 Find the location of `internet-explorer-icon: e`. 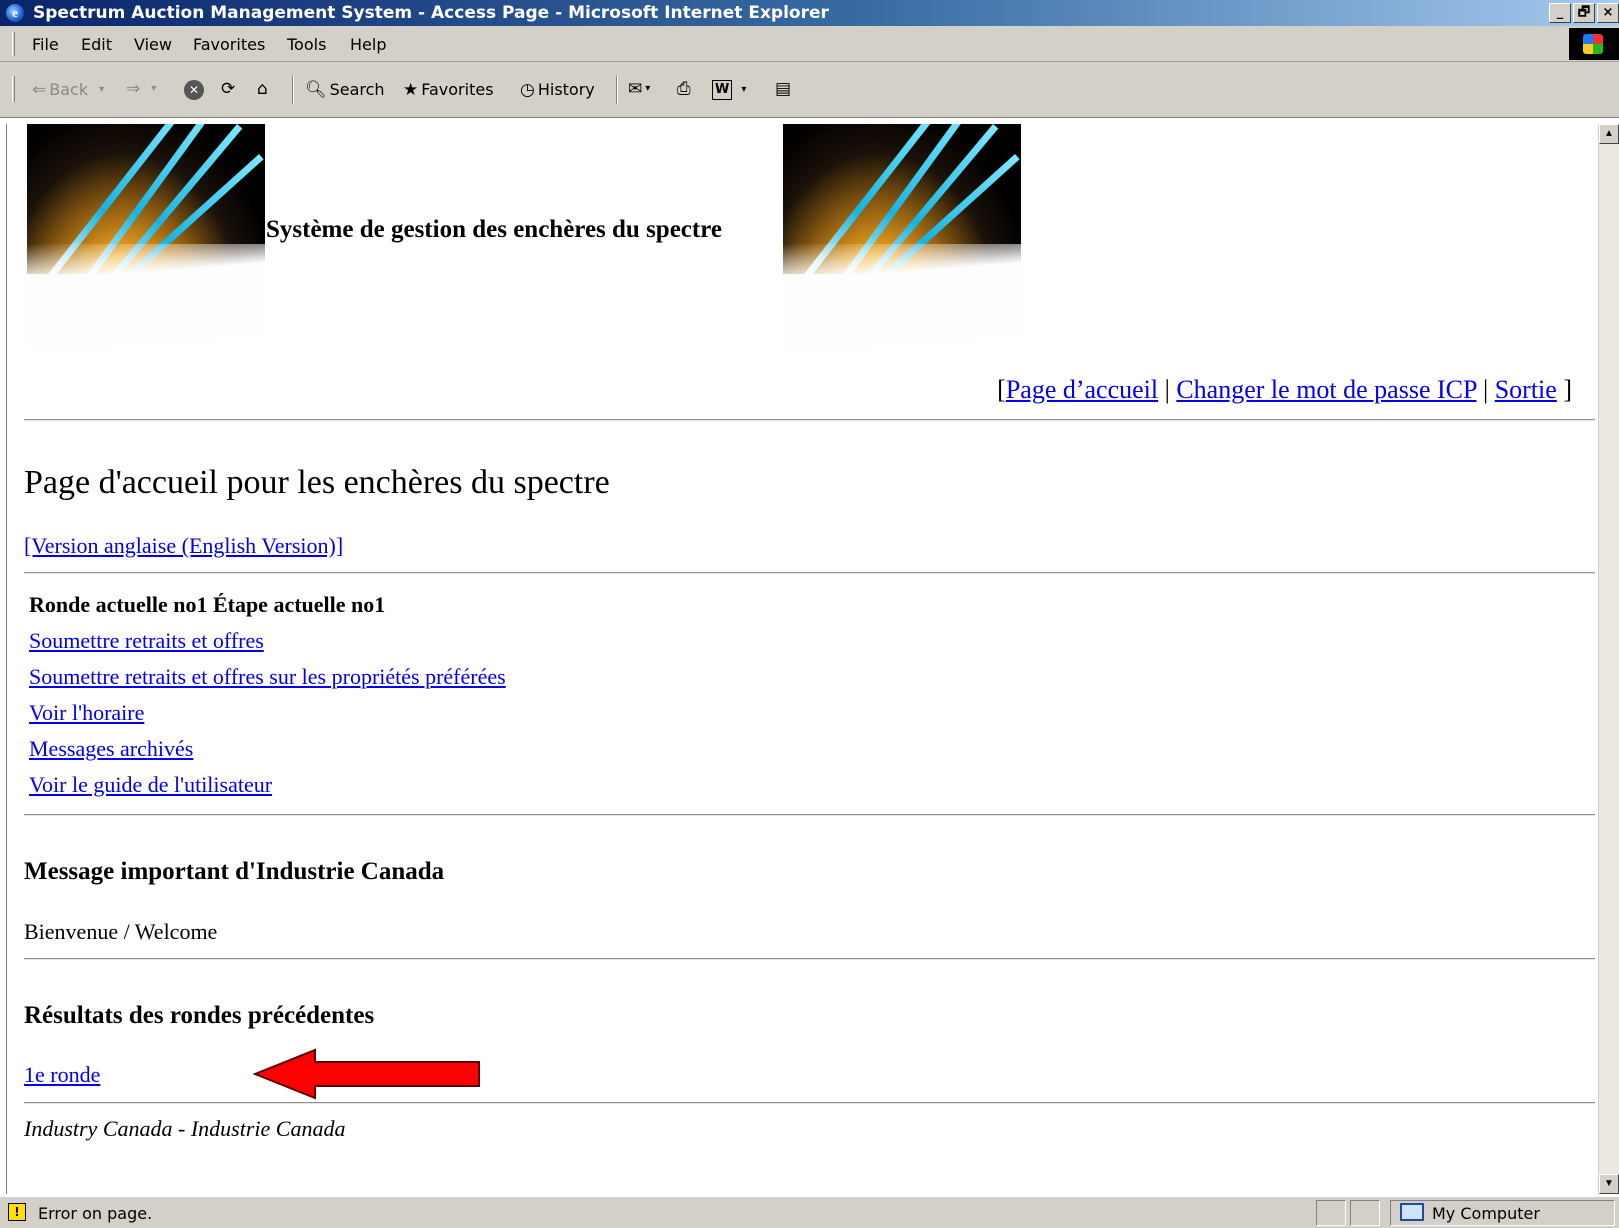

internet-explorer-icon: e is located at coordinates (15, 13).